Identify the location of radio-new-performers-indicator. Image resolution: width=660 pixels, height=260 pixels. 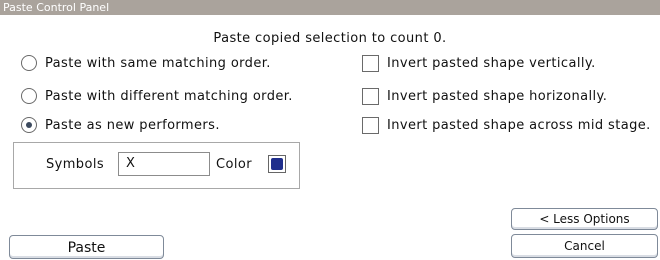
(29, 125).